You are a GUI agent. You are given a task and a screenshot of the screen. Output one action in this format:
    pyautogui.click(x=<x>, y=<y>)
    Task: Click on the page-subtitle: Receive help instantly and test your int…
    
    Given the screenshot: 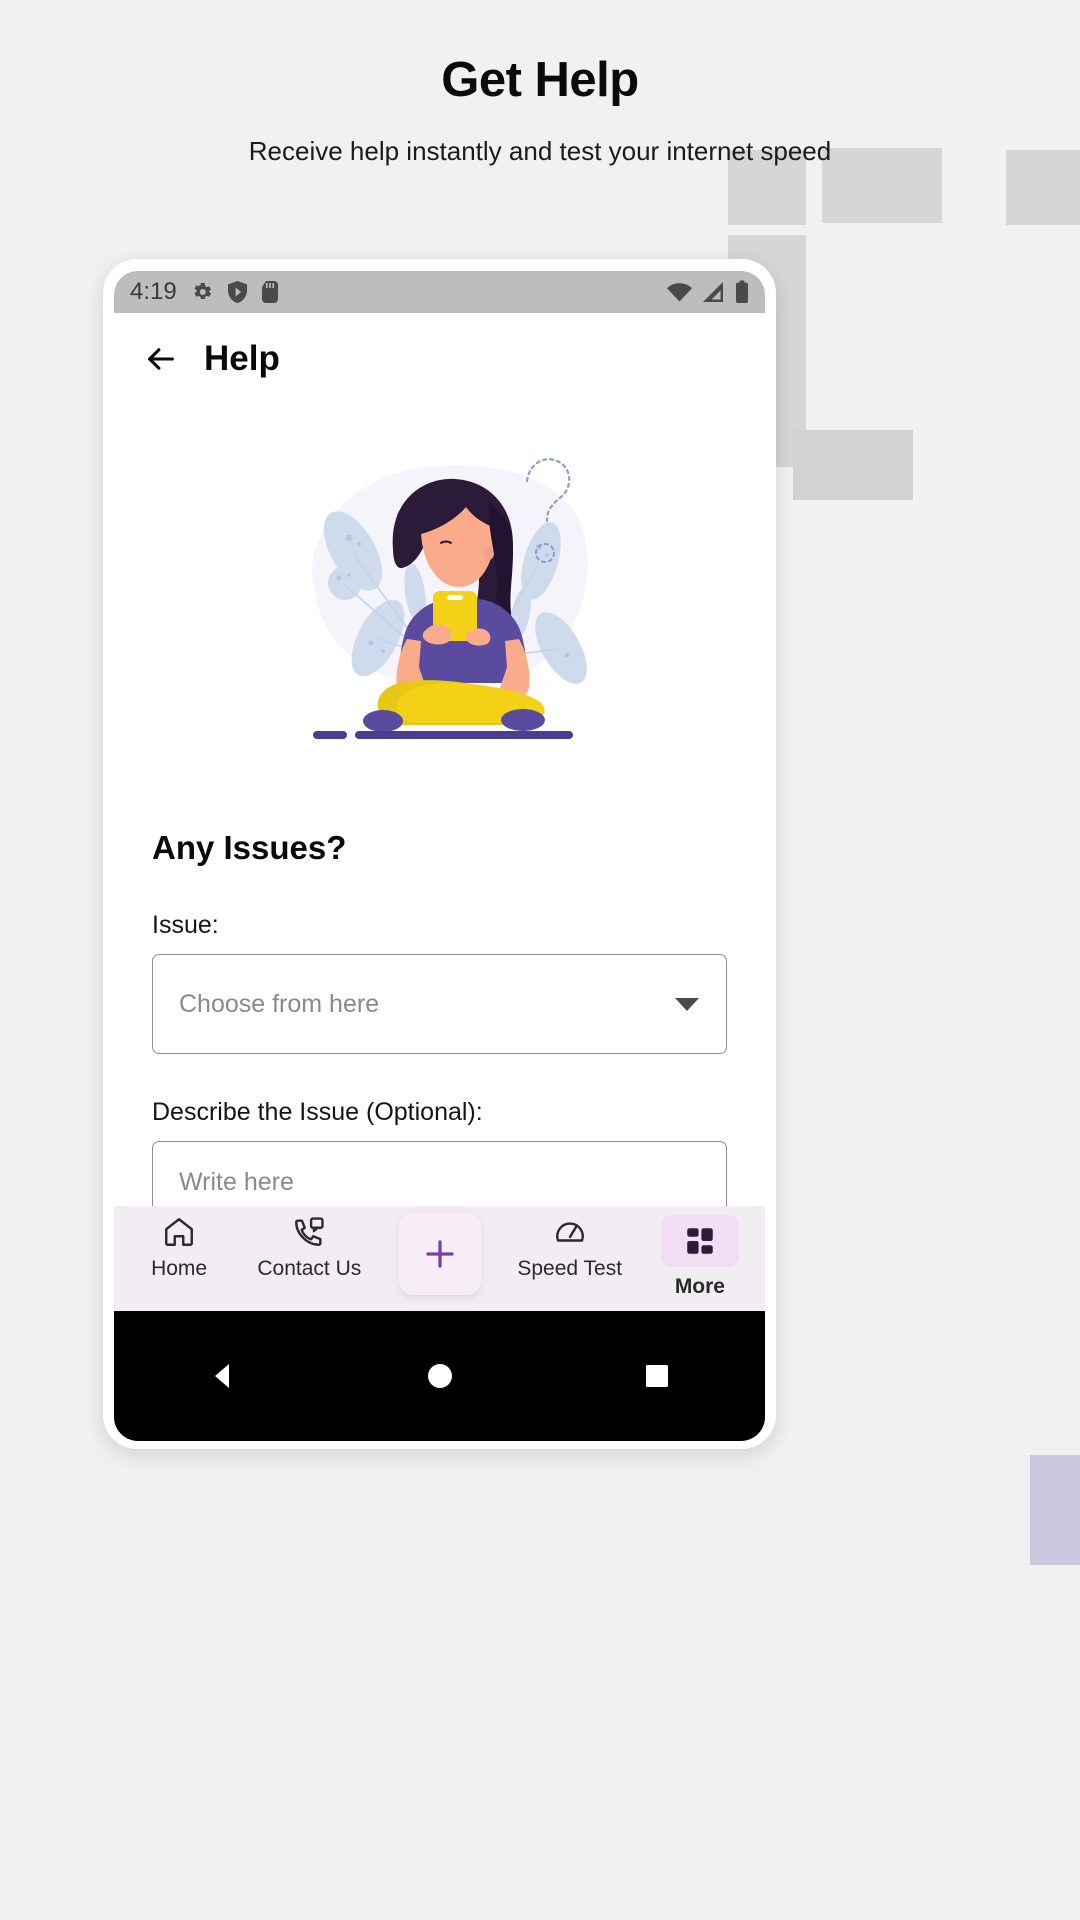 What is the action you would take?
    pyautogui.click(x=540, y=151)
    